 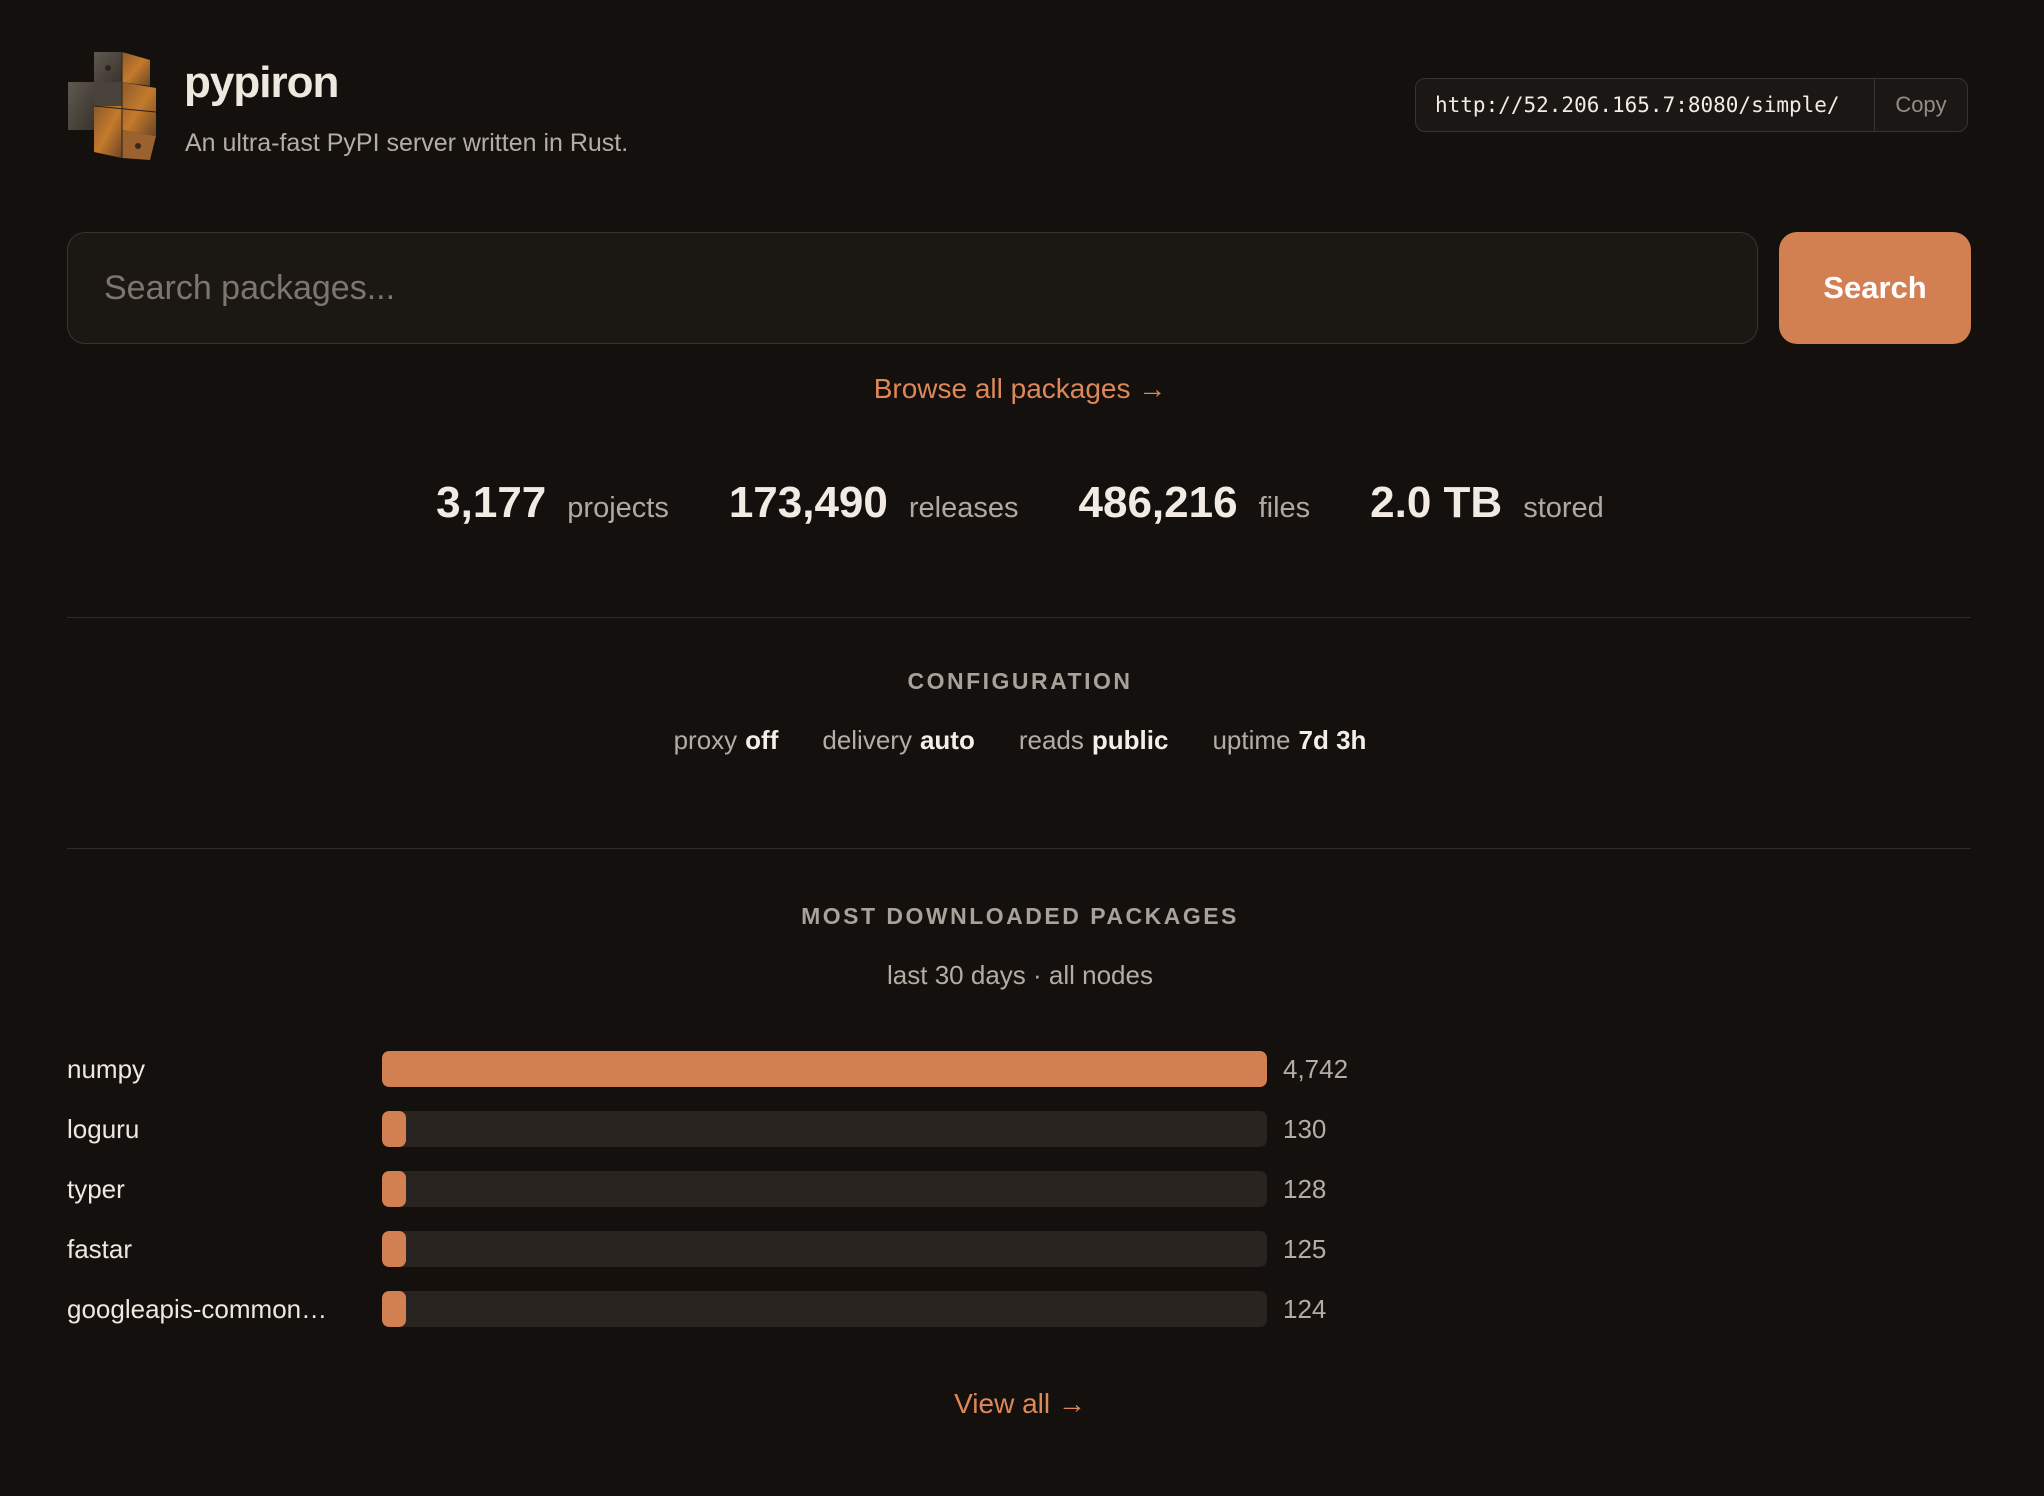 What do you see at coordinates (1158, 502) in the screenshot?
I see `stat-value: 486,216` at bounding box center [1158, 502].